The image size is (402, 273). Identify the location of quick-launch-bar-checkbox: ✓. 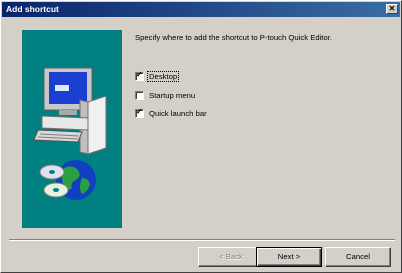
(139, 112).